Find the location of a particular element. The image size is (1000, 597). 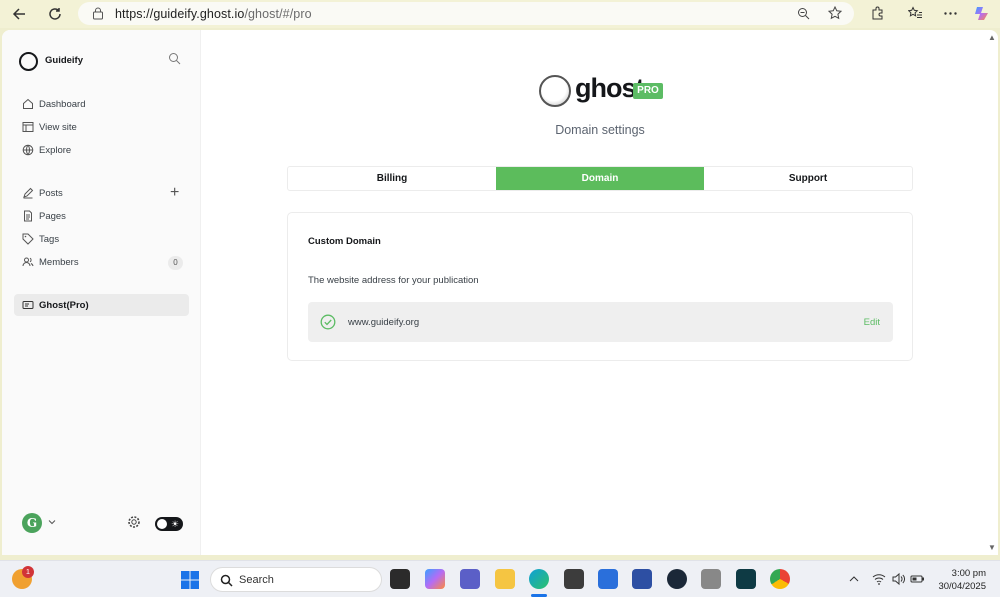

steam-icon is located at coordinates (677, 579).